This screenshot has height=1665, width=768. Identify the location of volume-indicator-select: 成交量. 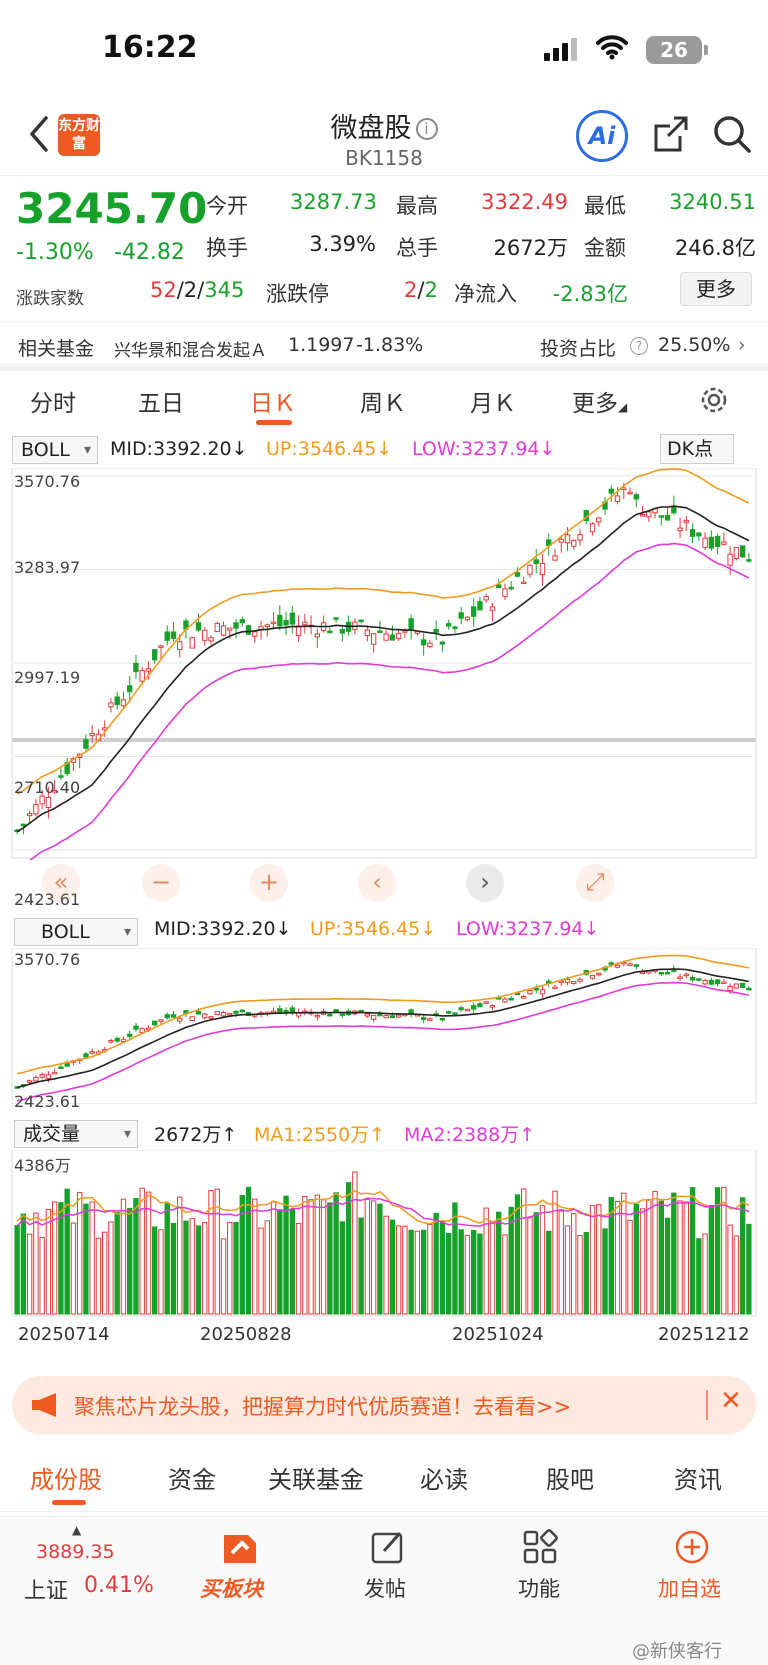
(76, 1134).